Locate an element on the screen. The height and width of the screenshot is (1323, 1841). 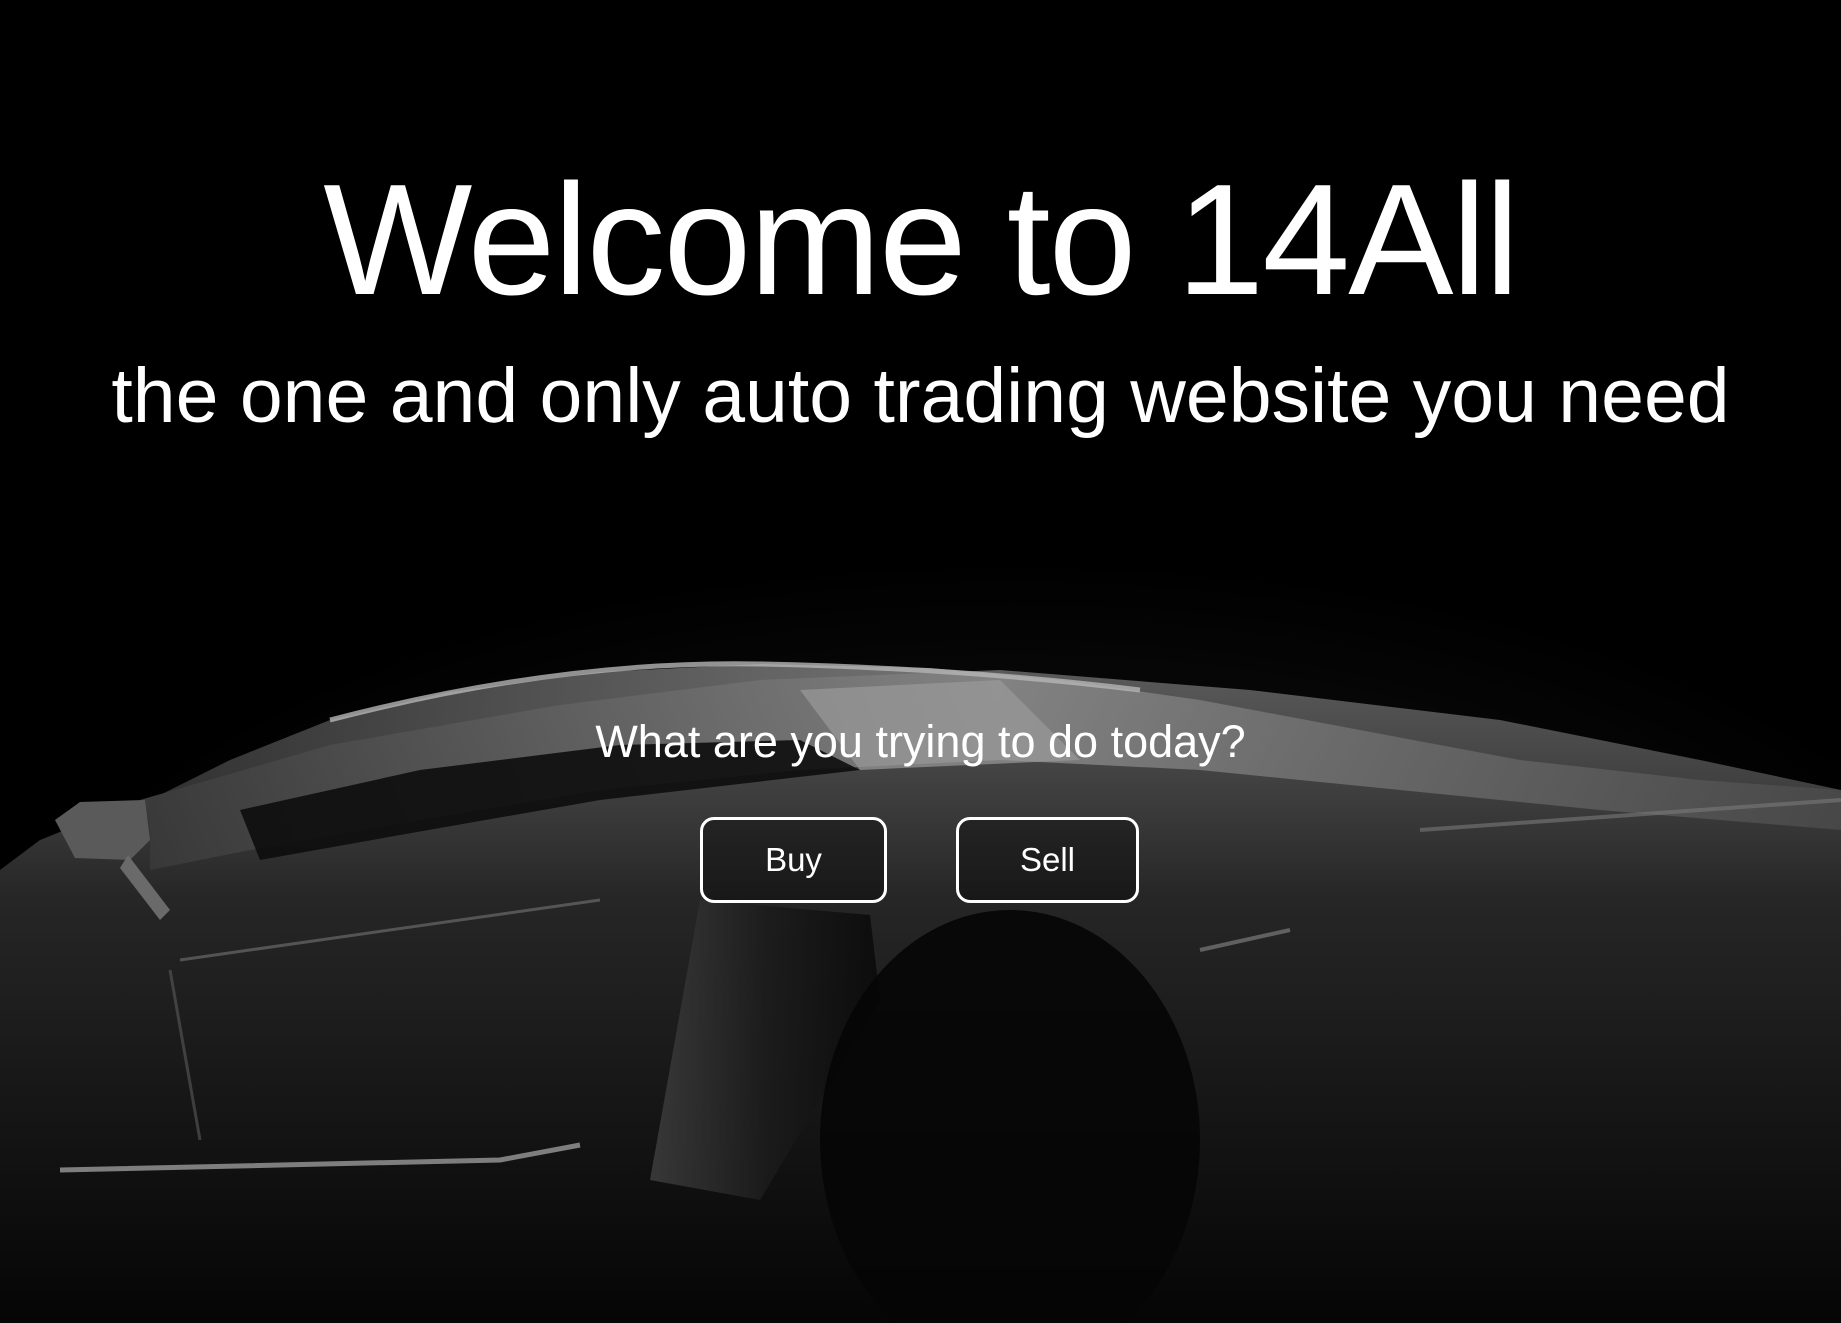
hero-title: Welcome to 14All is located at coordinates (921, 240).